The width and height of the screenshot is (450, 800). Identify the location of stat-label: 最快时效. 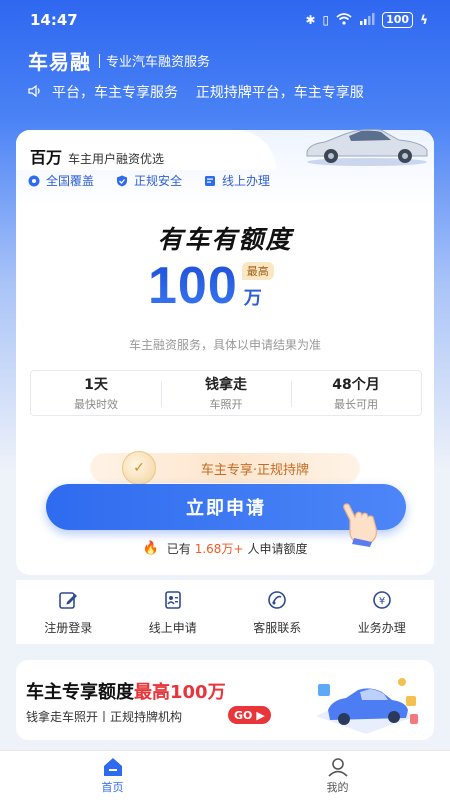
(96, 404).